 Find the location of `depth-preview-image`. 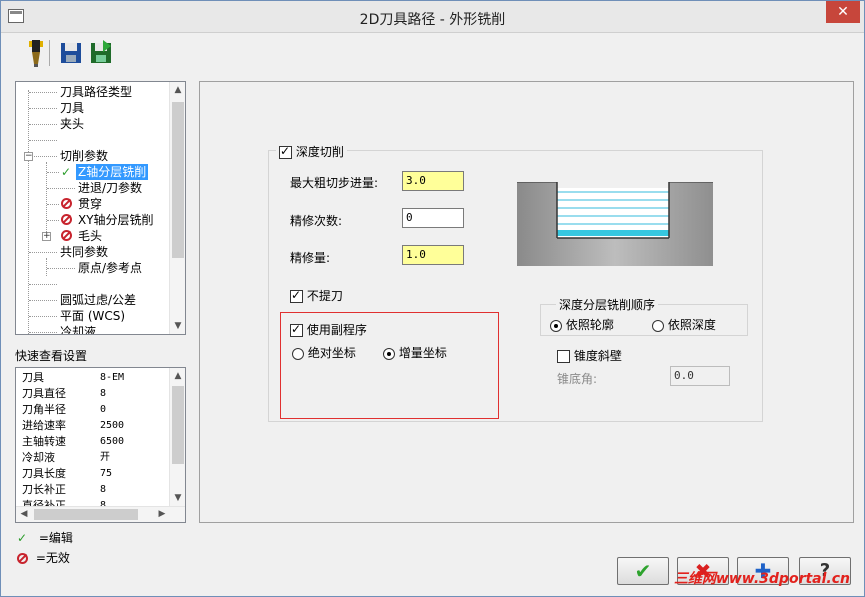

depth-preview-image is located at coordinates (615, 223).